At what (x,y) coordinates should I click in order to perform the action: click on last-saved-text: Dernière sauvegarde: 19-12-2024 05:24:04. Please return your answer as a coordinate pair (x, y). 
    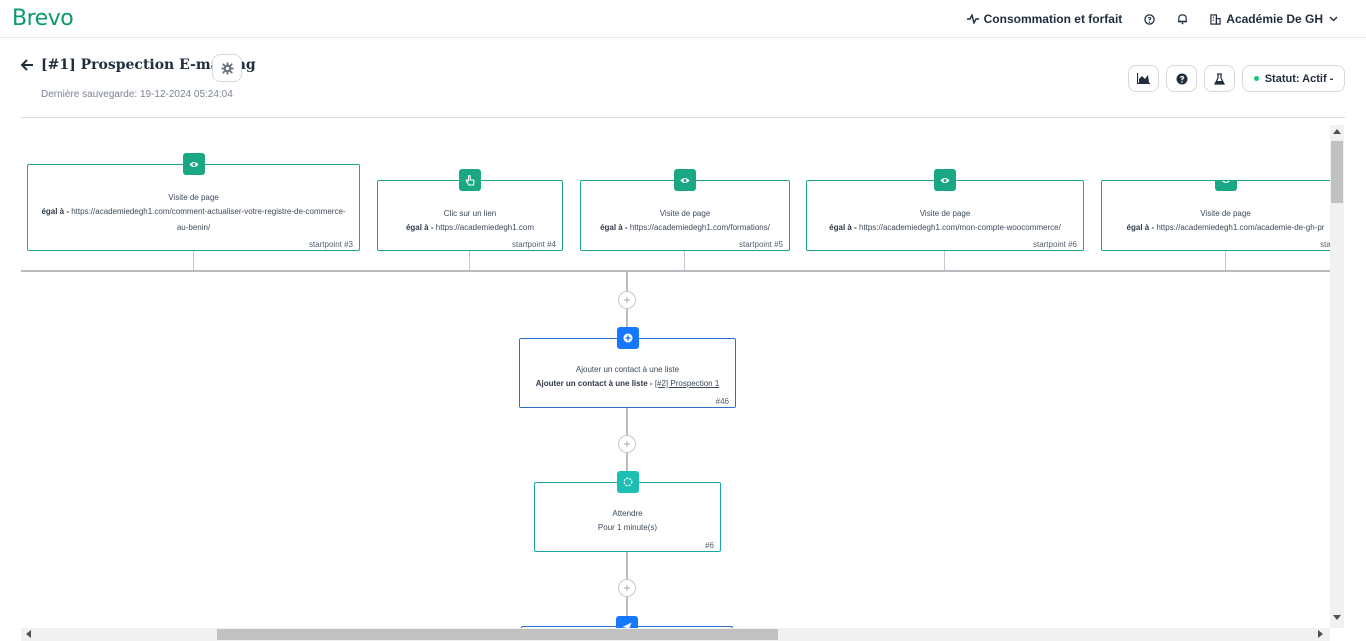
    Looking at the image, I should click on (137, 94).